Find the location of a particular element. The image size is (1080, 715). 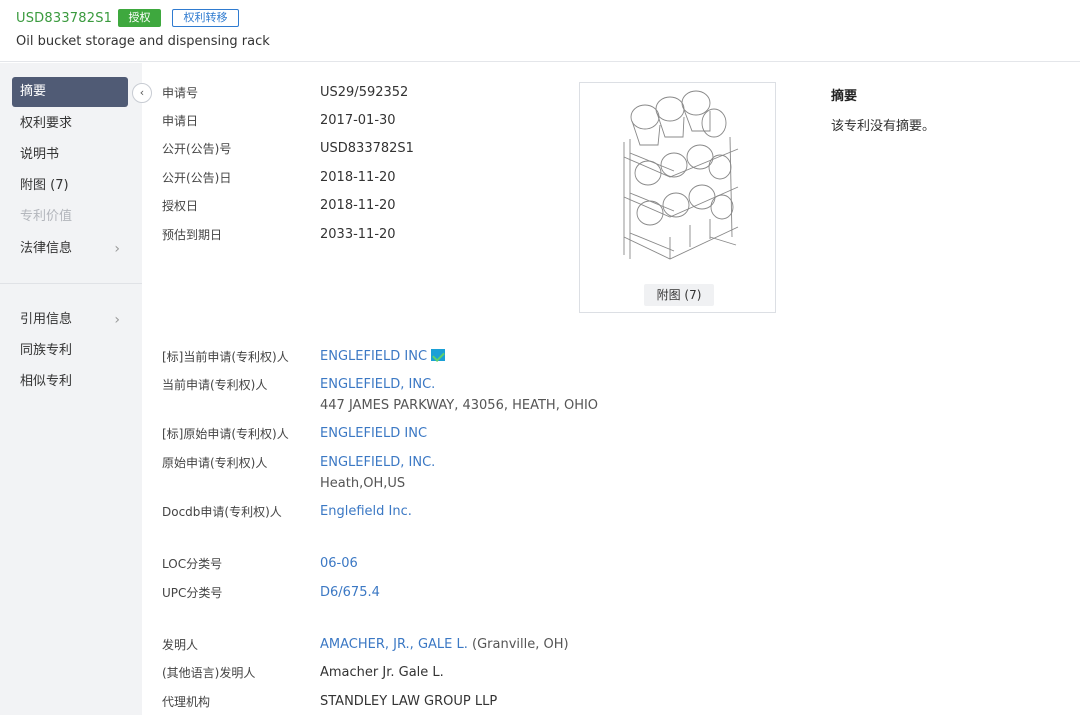

agency-value: STANDLEY LAW GROUP LLP is located at coordinates (409, 701).